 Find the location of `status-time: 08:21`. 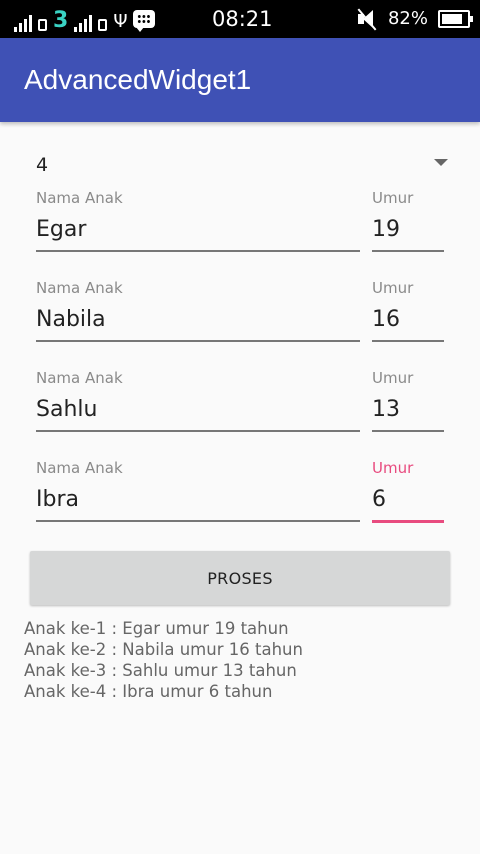

status-time: 08:21 is located at coordinates (242, 19).